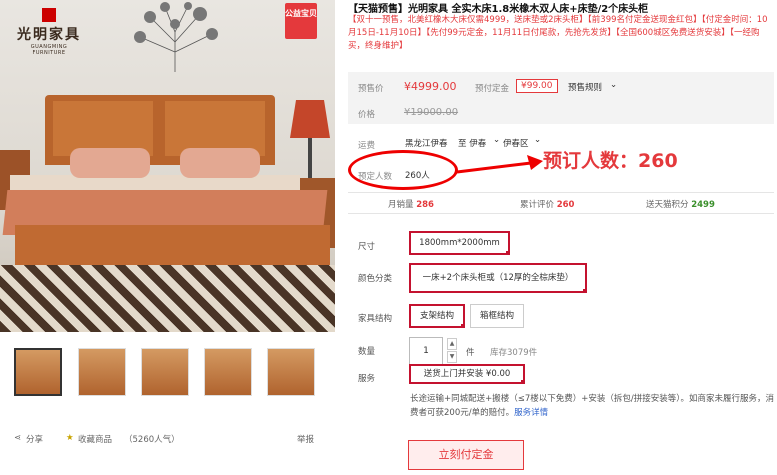  What do you see at coordinates (531, 413) in the screenshot?
I see `service-details-link: 服务详情` at bounding box center [531, 413].